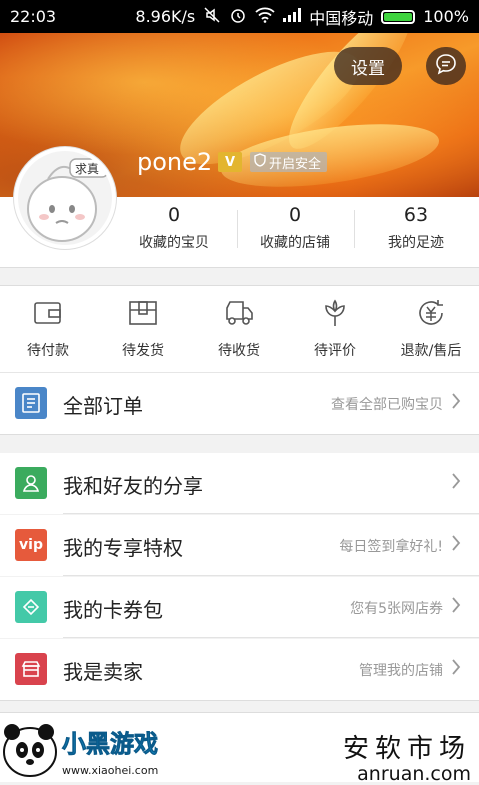 This screenshot has width=479, height=785. I want to click on order-pending-receipt: 待收货, so click(239, 328).